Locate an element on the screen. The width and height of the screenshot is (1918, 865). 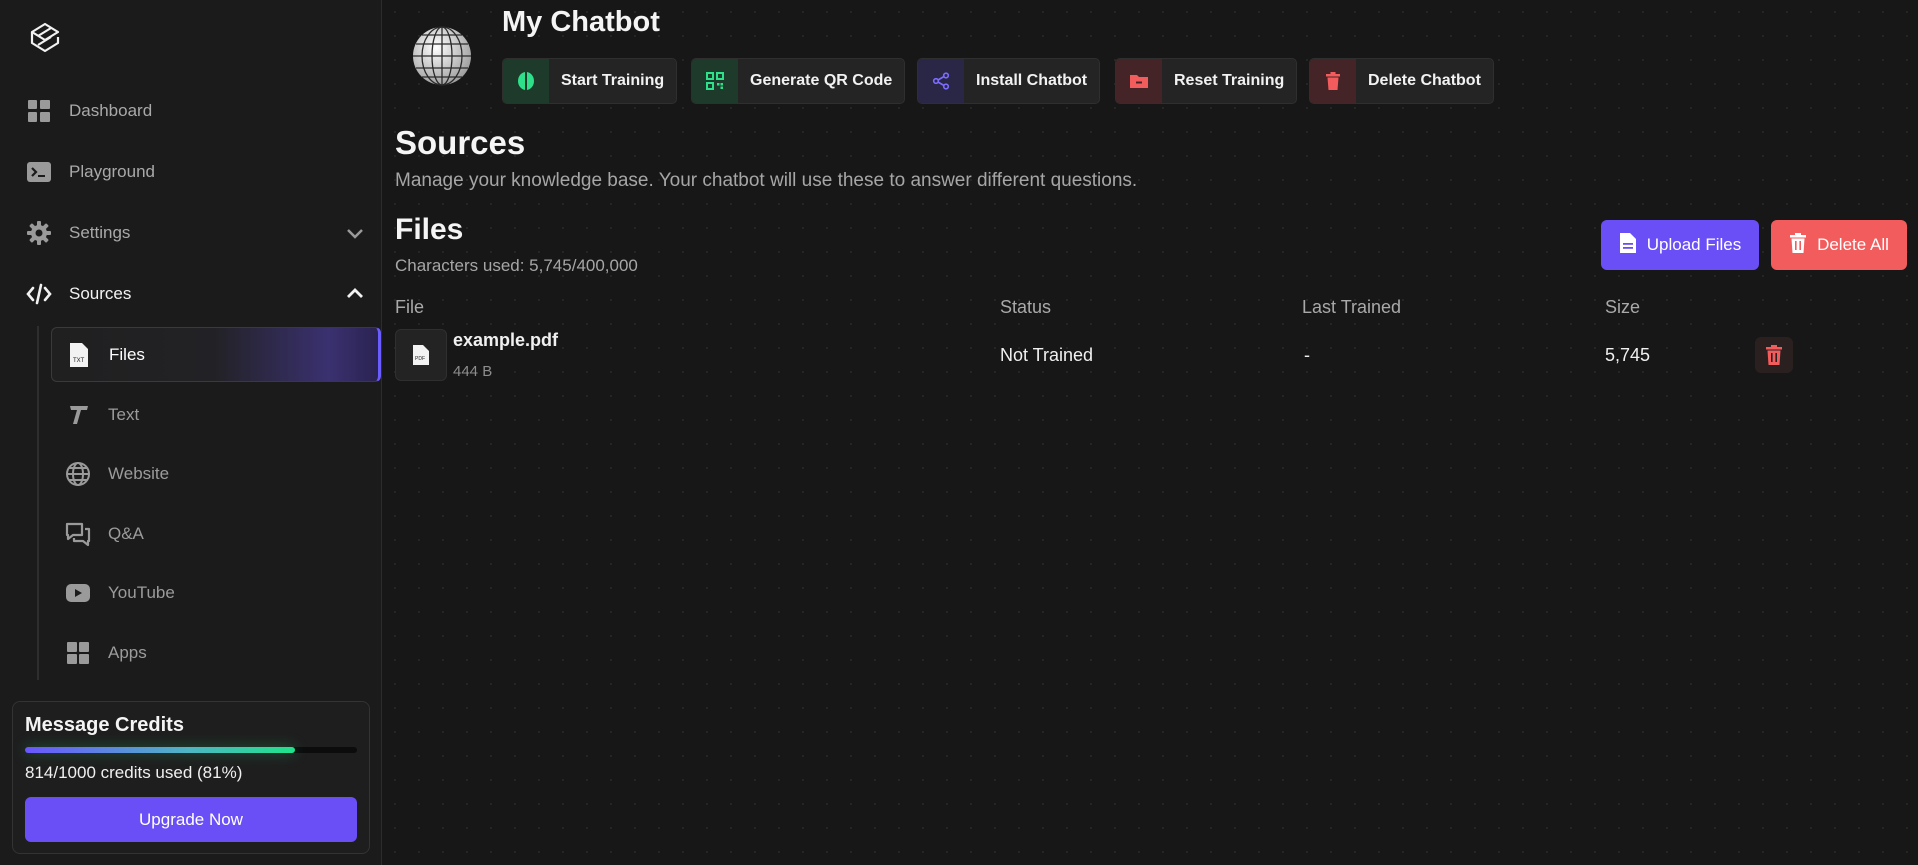
nav-sources-label: Sources is located at coordinates (100, 293).